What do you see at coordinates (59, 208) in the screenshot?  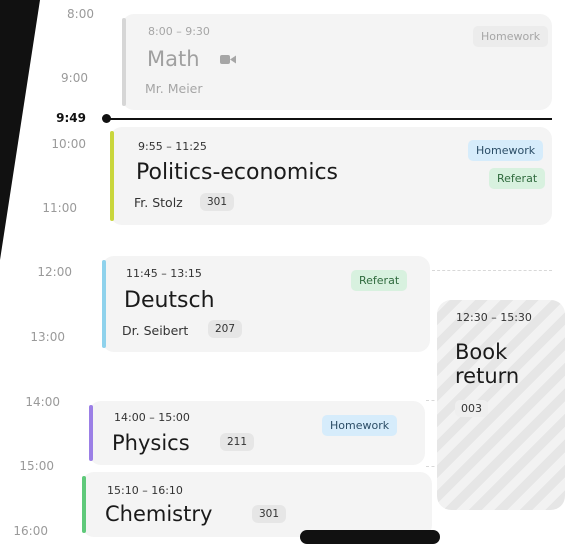 I see `hour-label-11: 11:00` at bounding box center [59, 208].